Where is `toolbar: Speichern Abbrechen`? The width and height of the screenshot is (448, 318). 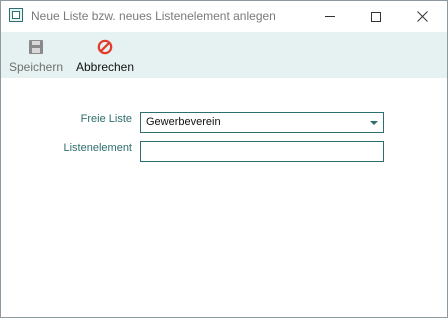
toolbar: Speichern Abbrechen is located at coordinates (224, 55).